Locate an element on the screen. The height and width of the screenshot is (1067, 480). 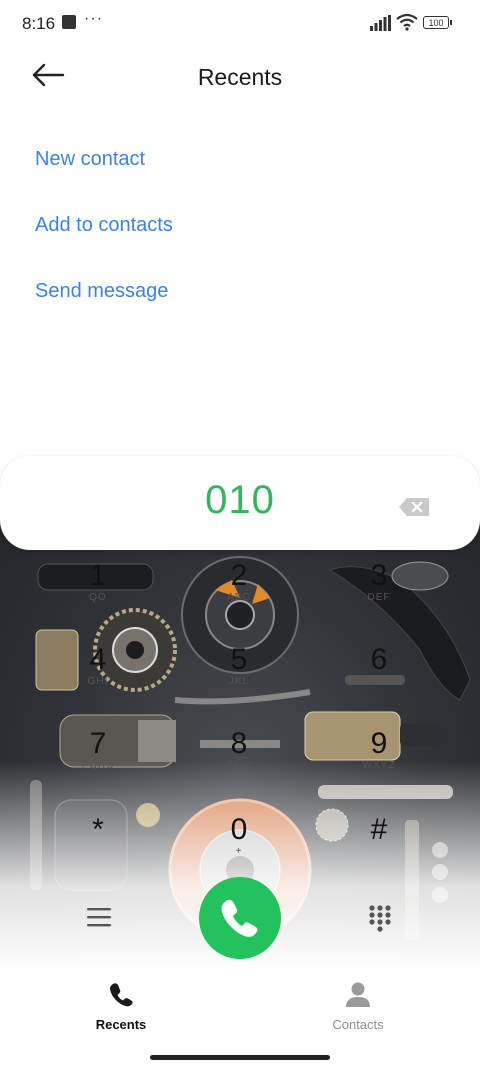
page-title: Recents is located at coordinates (240, 77).